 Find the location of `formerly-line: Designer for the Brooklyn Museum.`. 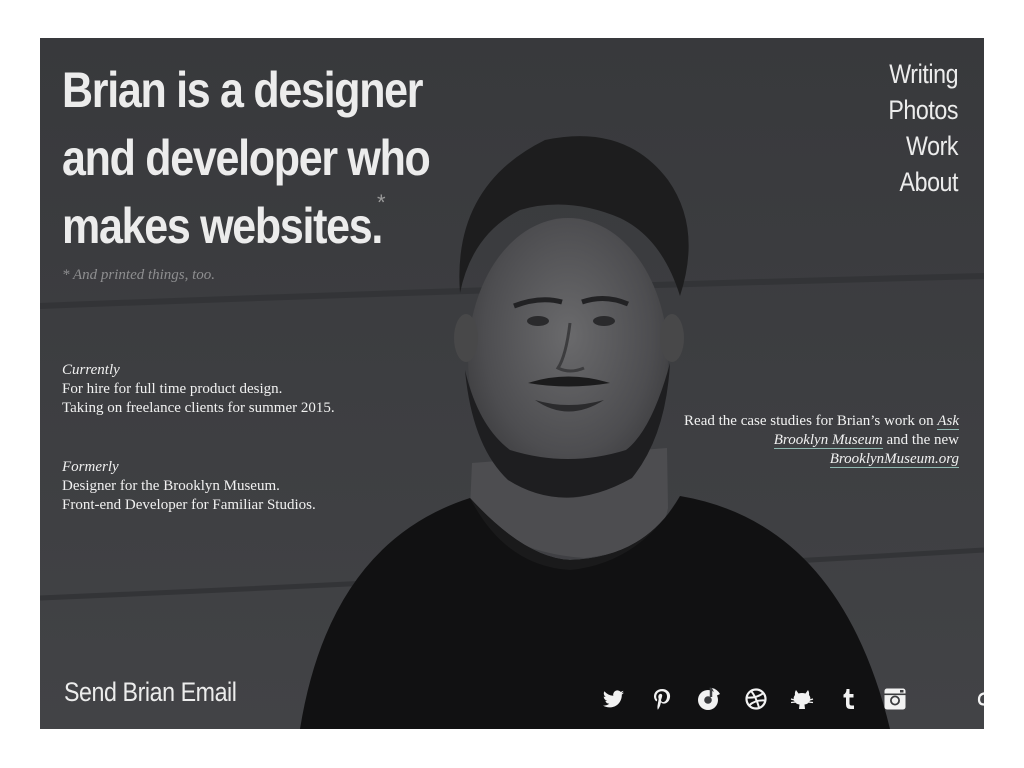

formerly-line: Designer for the Brooklyn Museum. is located at coordinates (171, 486).